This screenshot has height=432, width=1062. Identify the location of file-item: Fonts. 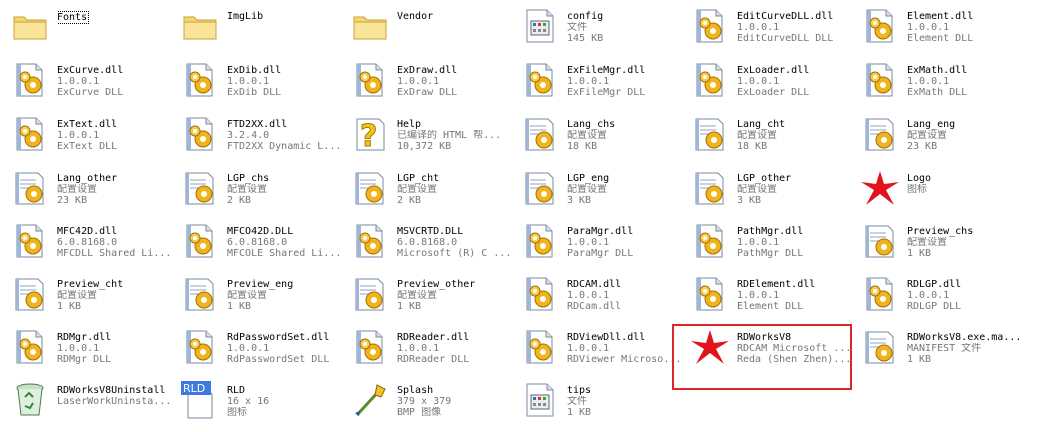
(93, 30).